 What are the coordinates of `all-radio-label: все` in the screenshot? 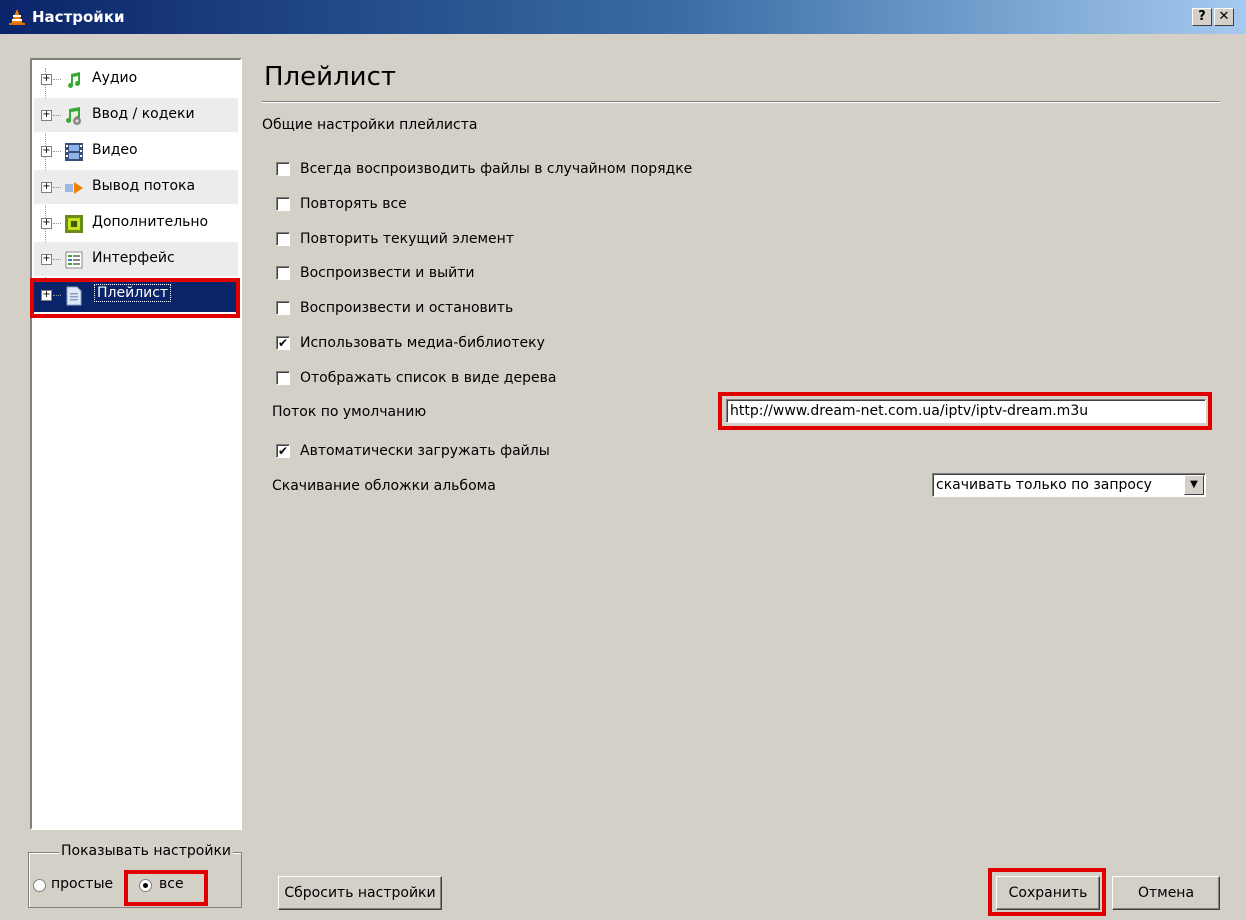 It's located at (171, 884).